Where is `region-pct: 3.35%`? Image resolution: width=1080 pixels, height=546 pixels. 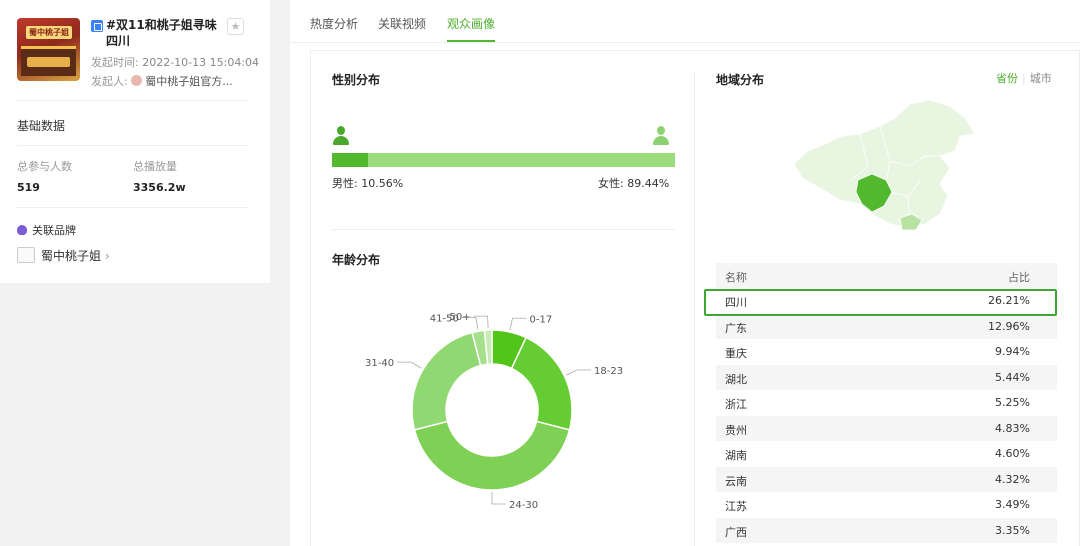 region-pct: 3.35% is located at coordinates (1012, 530).